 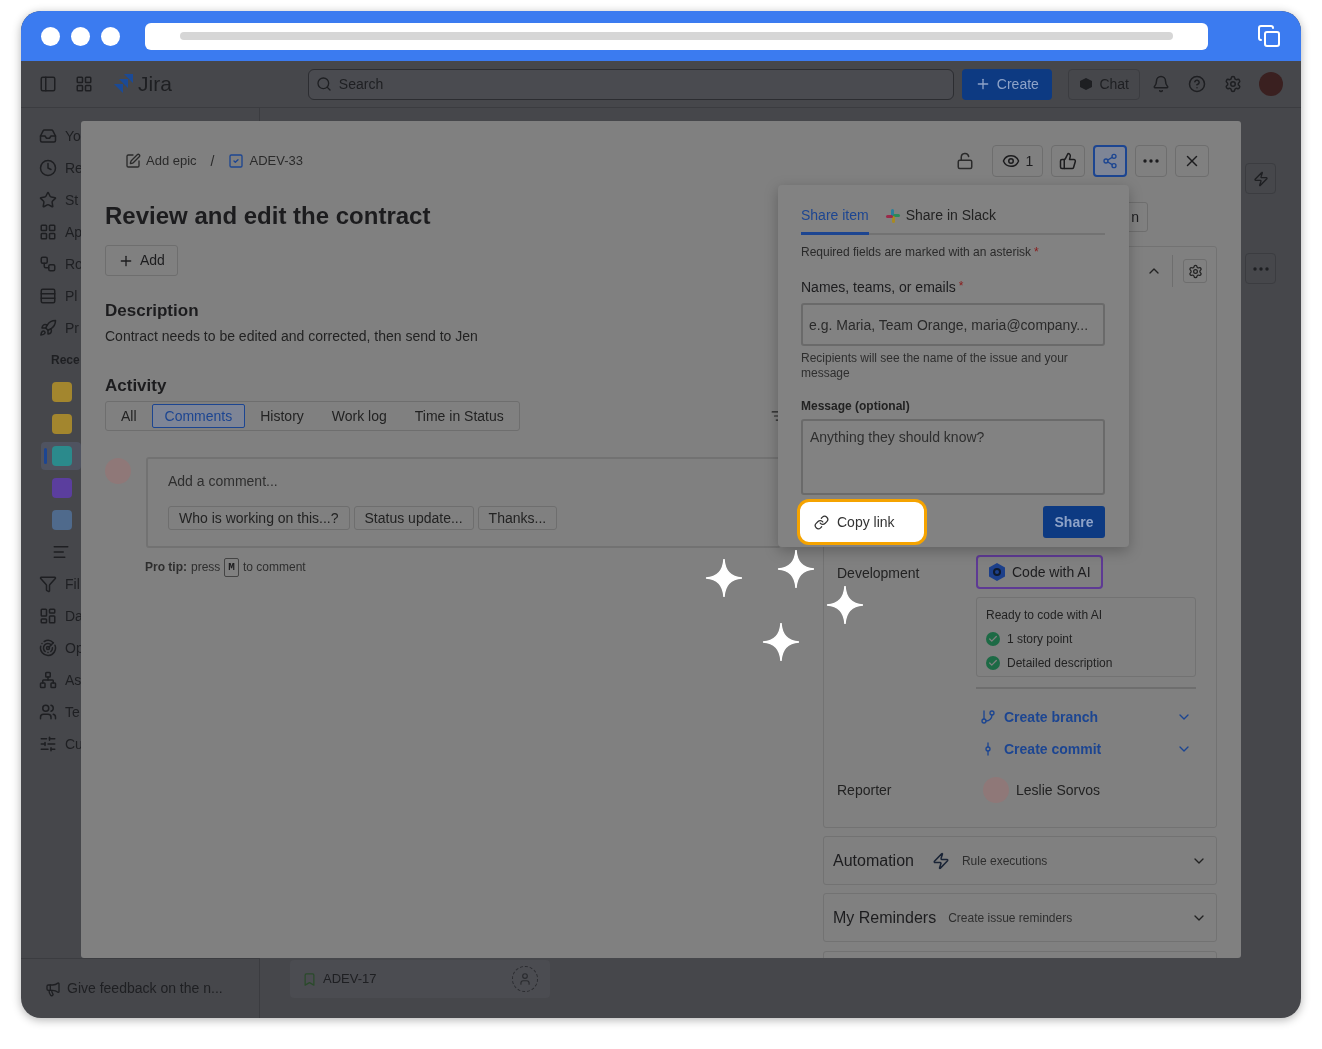 I want to click on help-icon, so click(x=1197, y=84).